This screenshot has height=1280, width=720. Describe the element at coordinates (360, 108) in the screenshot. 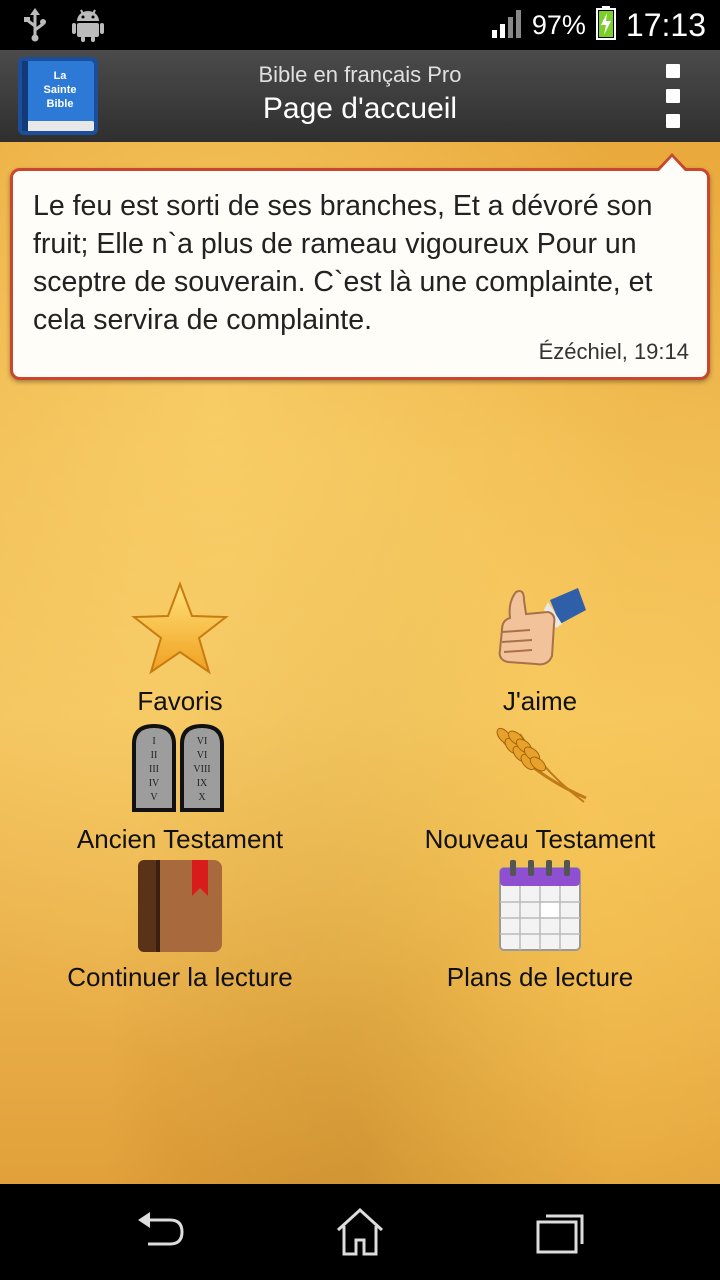

I see `page-title: Page d'accueil` at that location.